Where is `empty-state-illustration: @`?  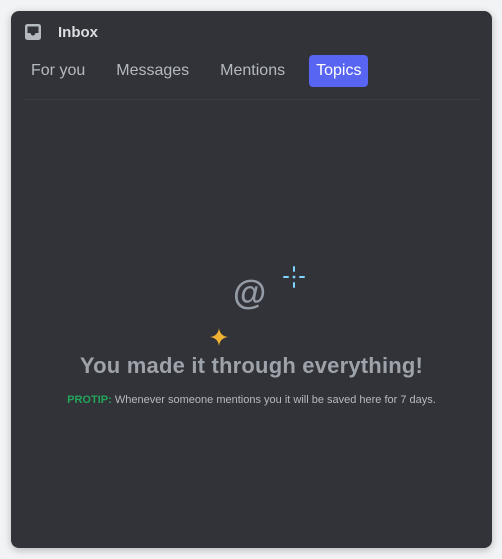 empty-state-illustration: @ is located at coordinates (251, 298).